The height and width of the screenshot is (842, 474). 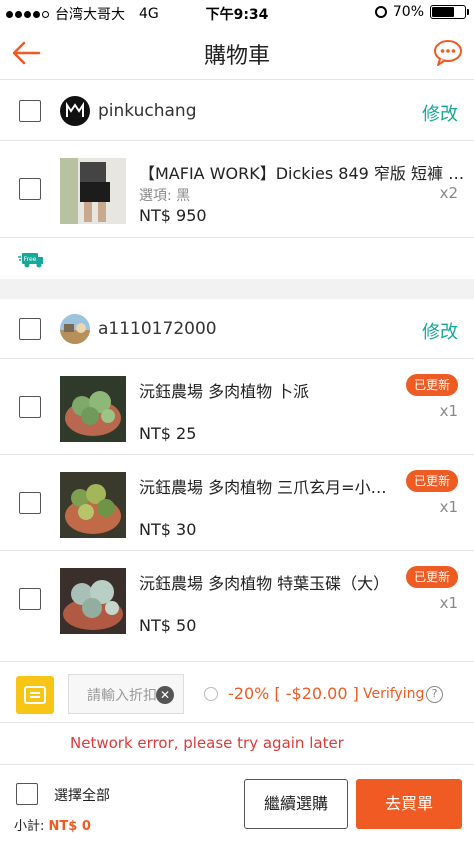 What do you see at coordinates (448, 193) in the screenshot?
I see `product-qty: x2` at bounding box center [448, 193].